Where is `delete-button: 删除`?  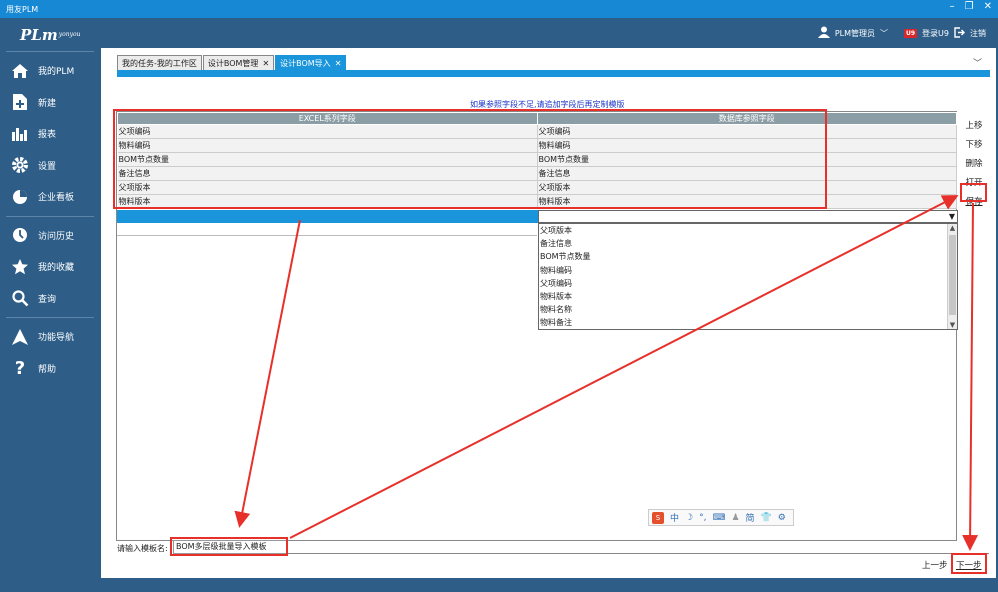
delete-button: 删除 is located at coordinates (974, 162).